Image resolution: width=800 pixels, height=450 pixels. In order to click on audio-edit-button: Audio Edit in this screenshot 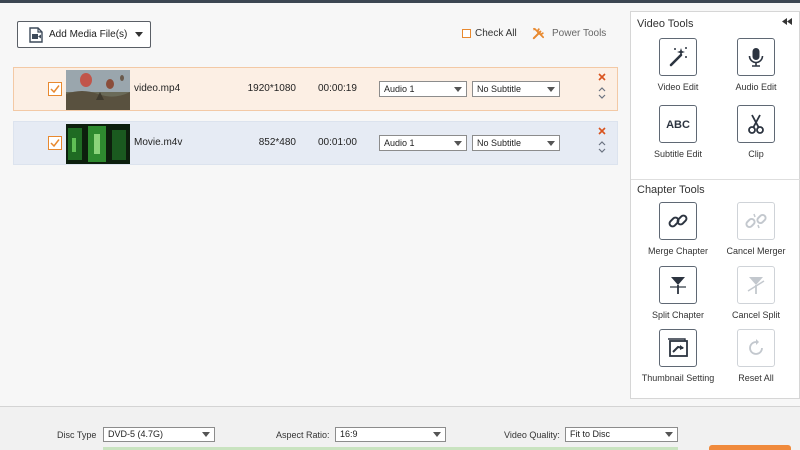, I will do `click(756, 65)`.